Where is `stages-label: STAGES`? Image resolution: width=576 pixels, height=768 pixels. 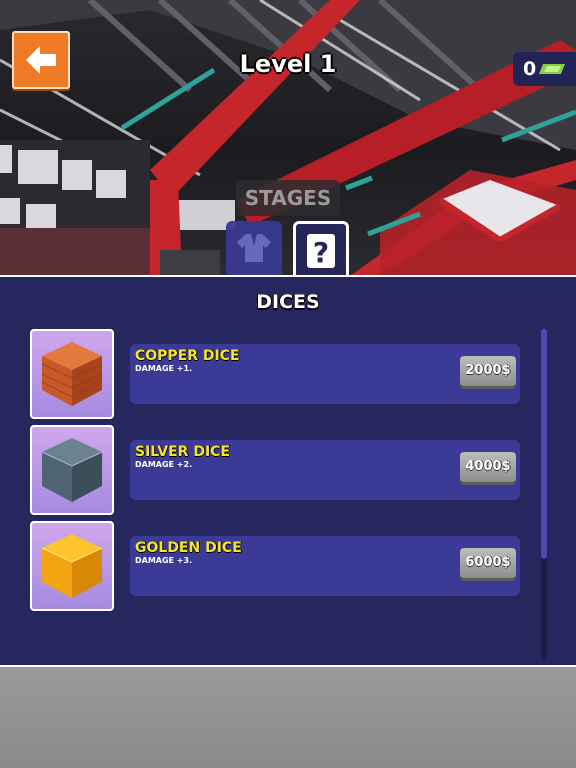 stages-label: STAGES is located at coordinates (288, 198).